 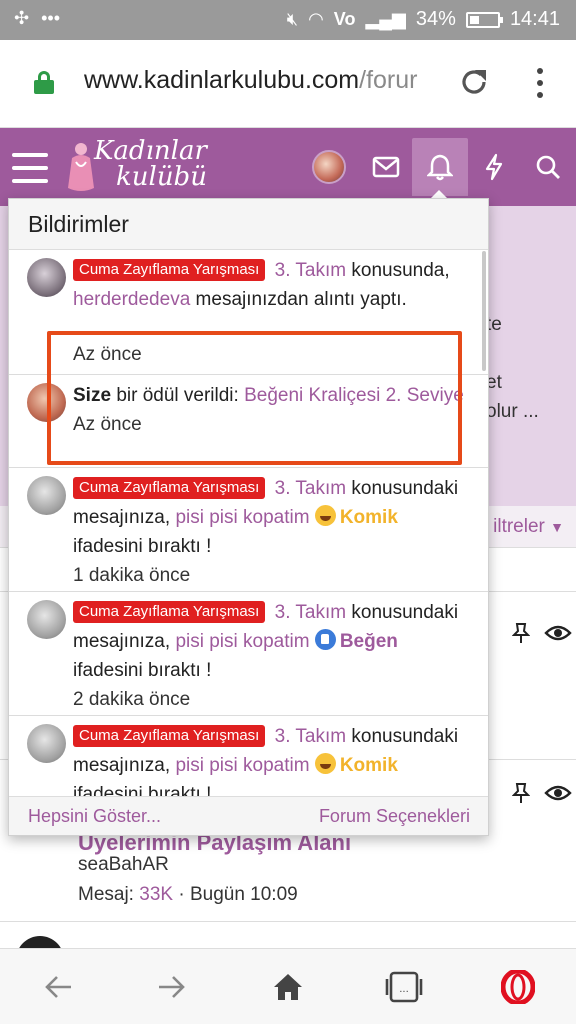 What do you see at coordinates (78, 224) in the screenshot?
I see `dropdown-title: Bildirimler` at bounding box center [78, 224].